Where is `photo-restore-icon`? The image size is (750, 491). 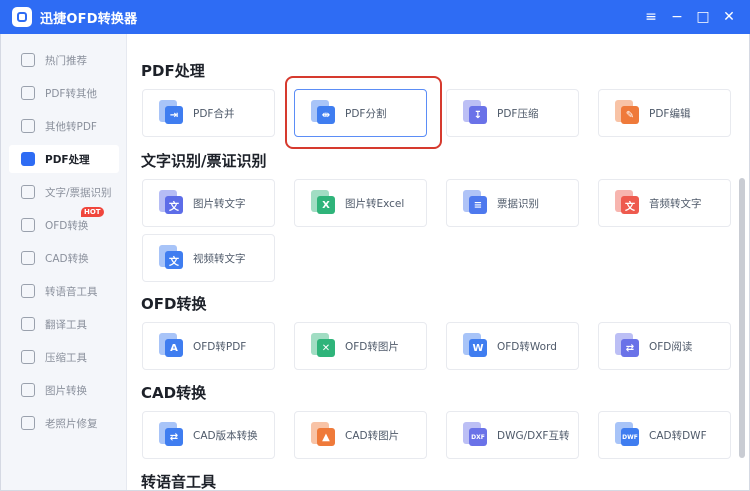
photo-restore-icon is located at coordinates (28, 423).